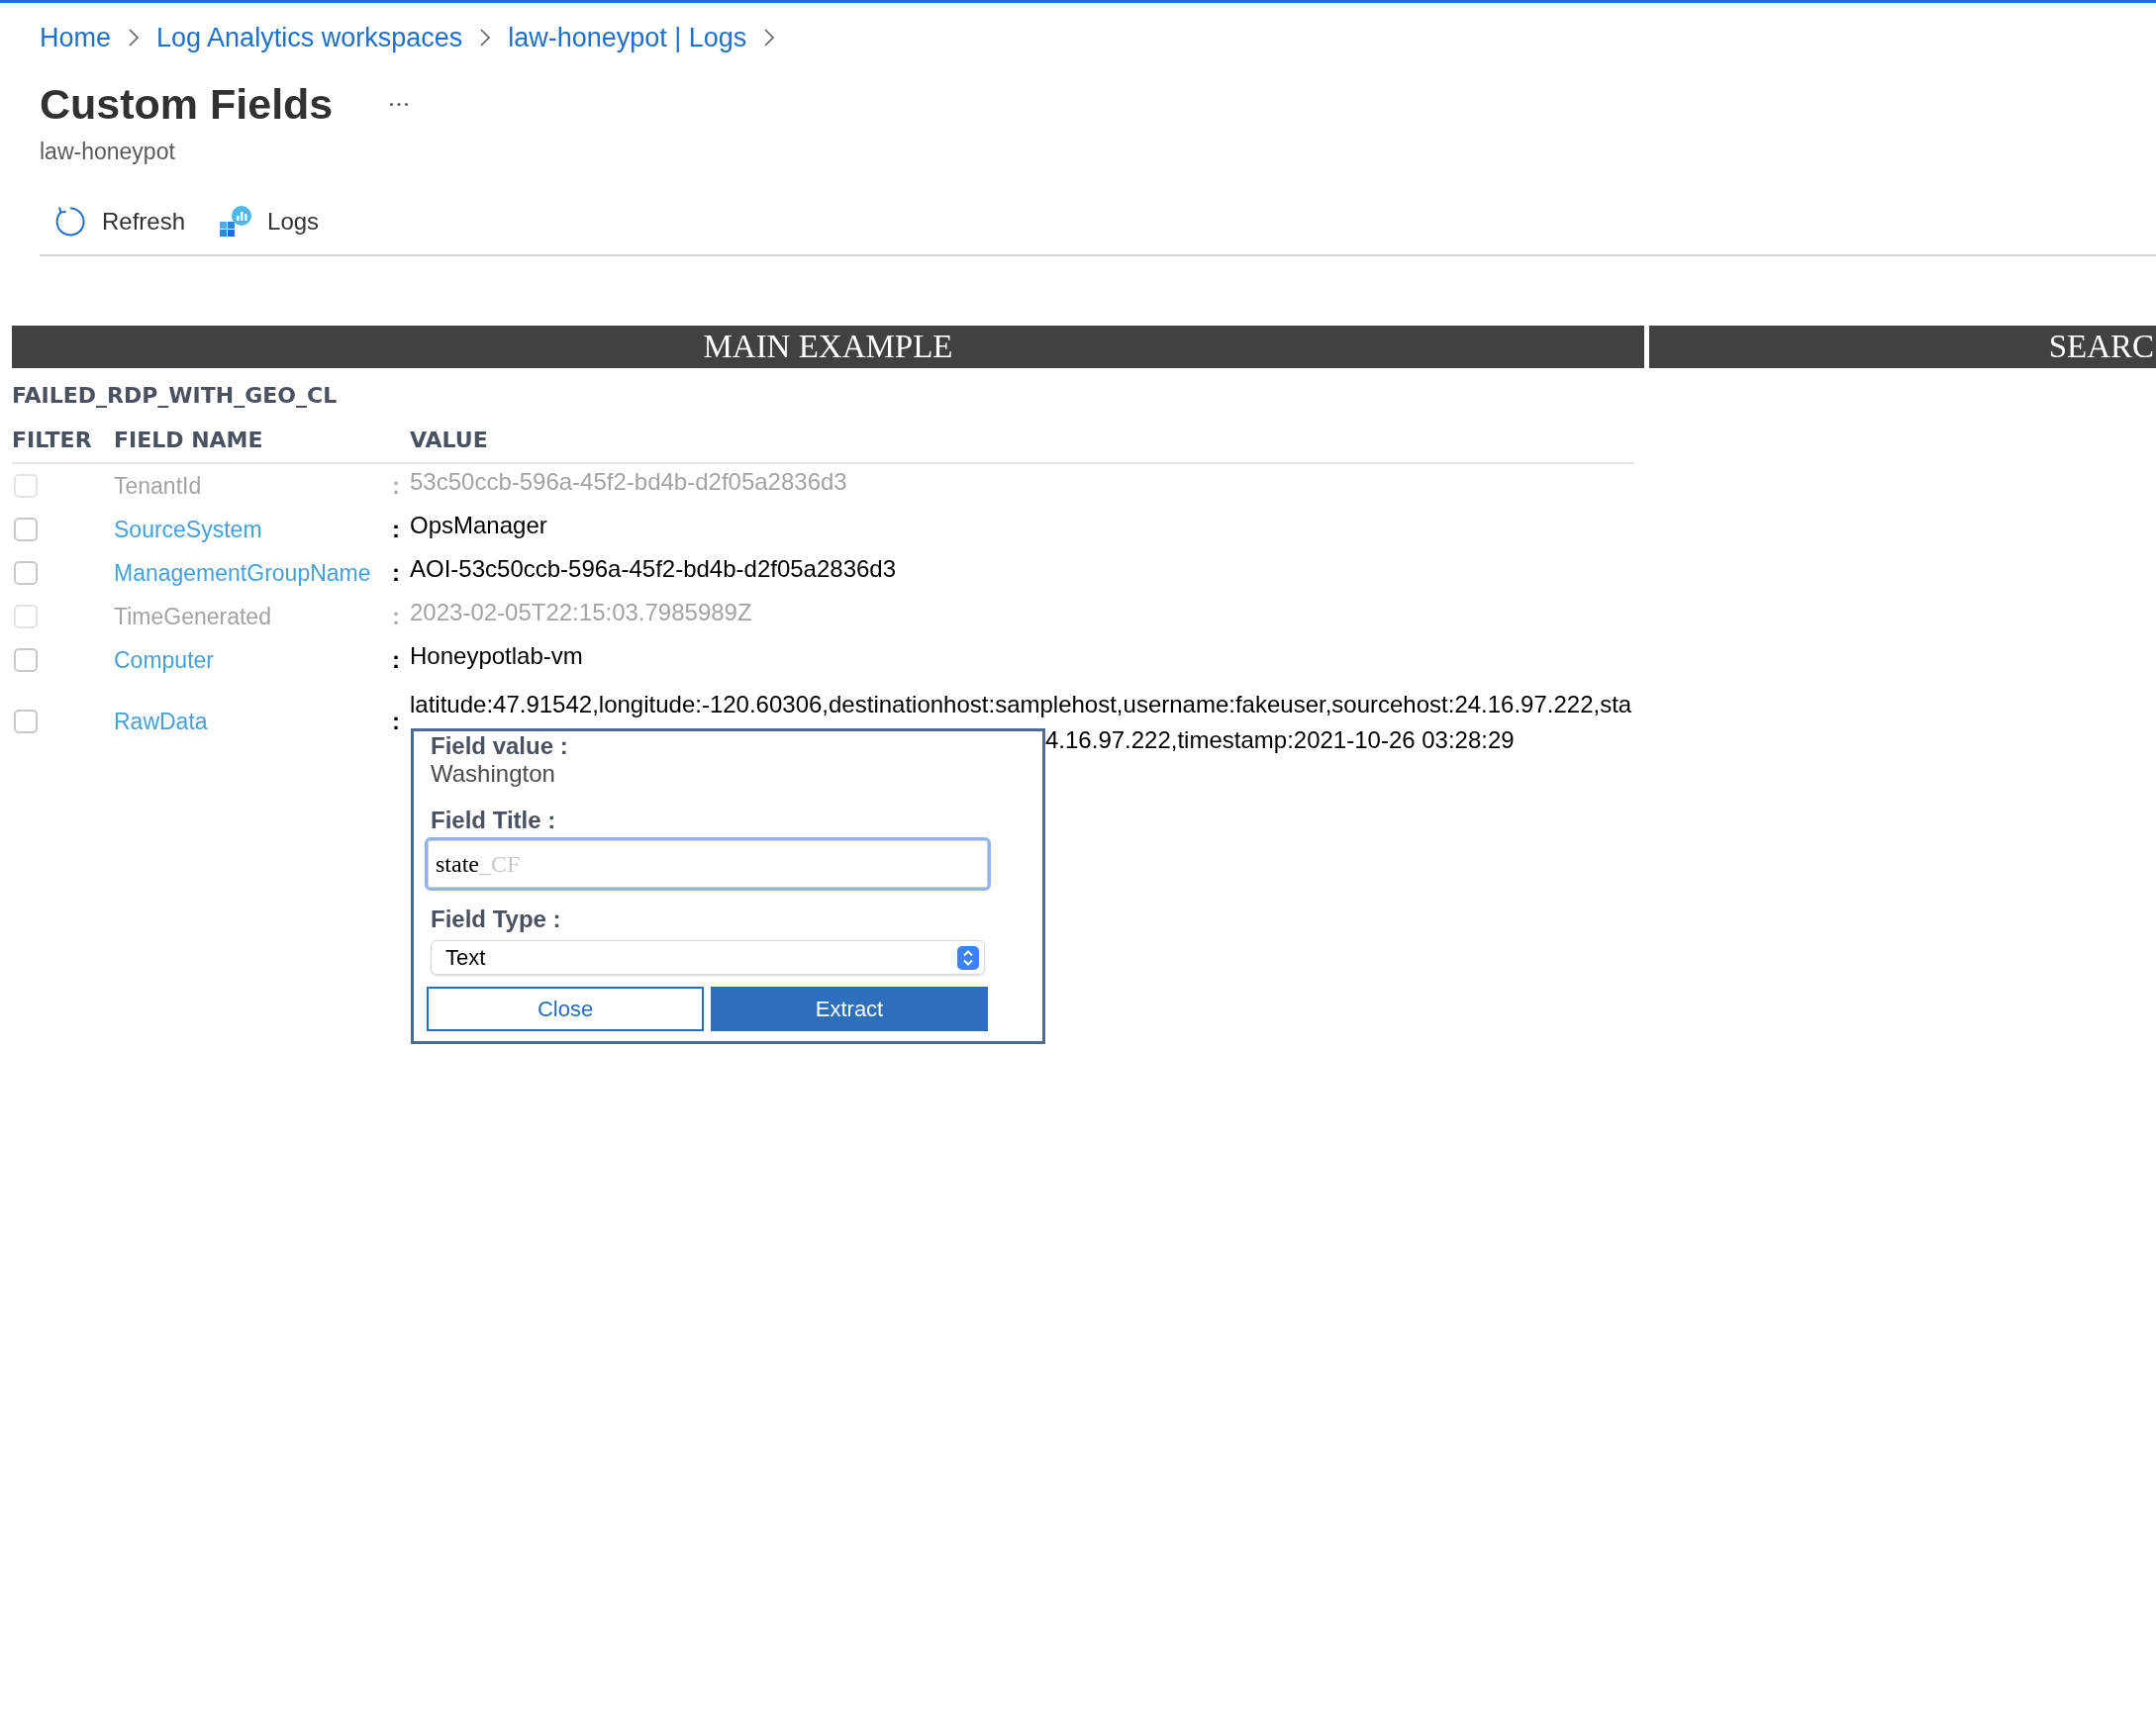  I want to click on breadcrumb-link: Log Analytics workspaces, so click(309, 37).